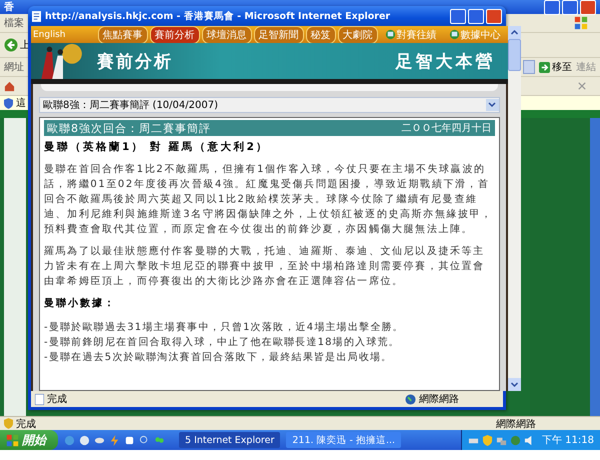  What do you see at coordinates (9, 7) in the screenshot?
I see `window-title: 香` at bounding box center [9, 7].